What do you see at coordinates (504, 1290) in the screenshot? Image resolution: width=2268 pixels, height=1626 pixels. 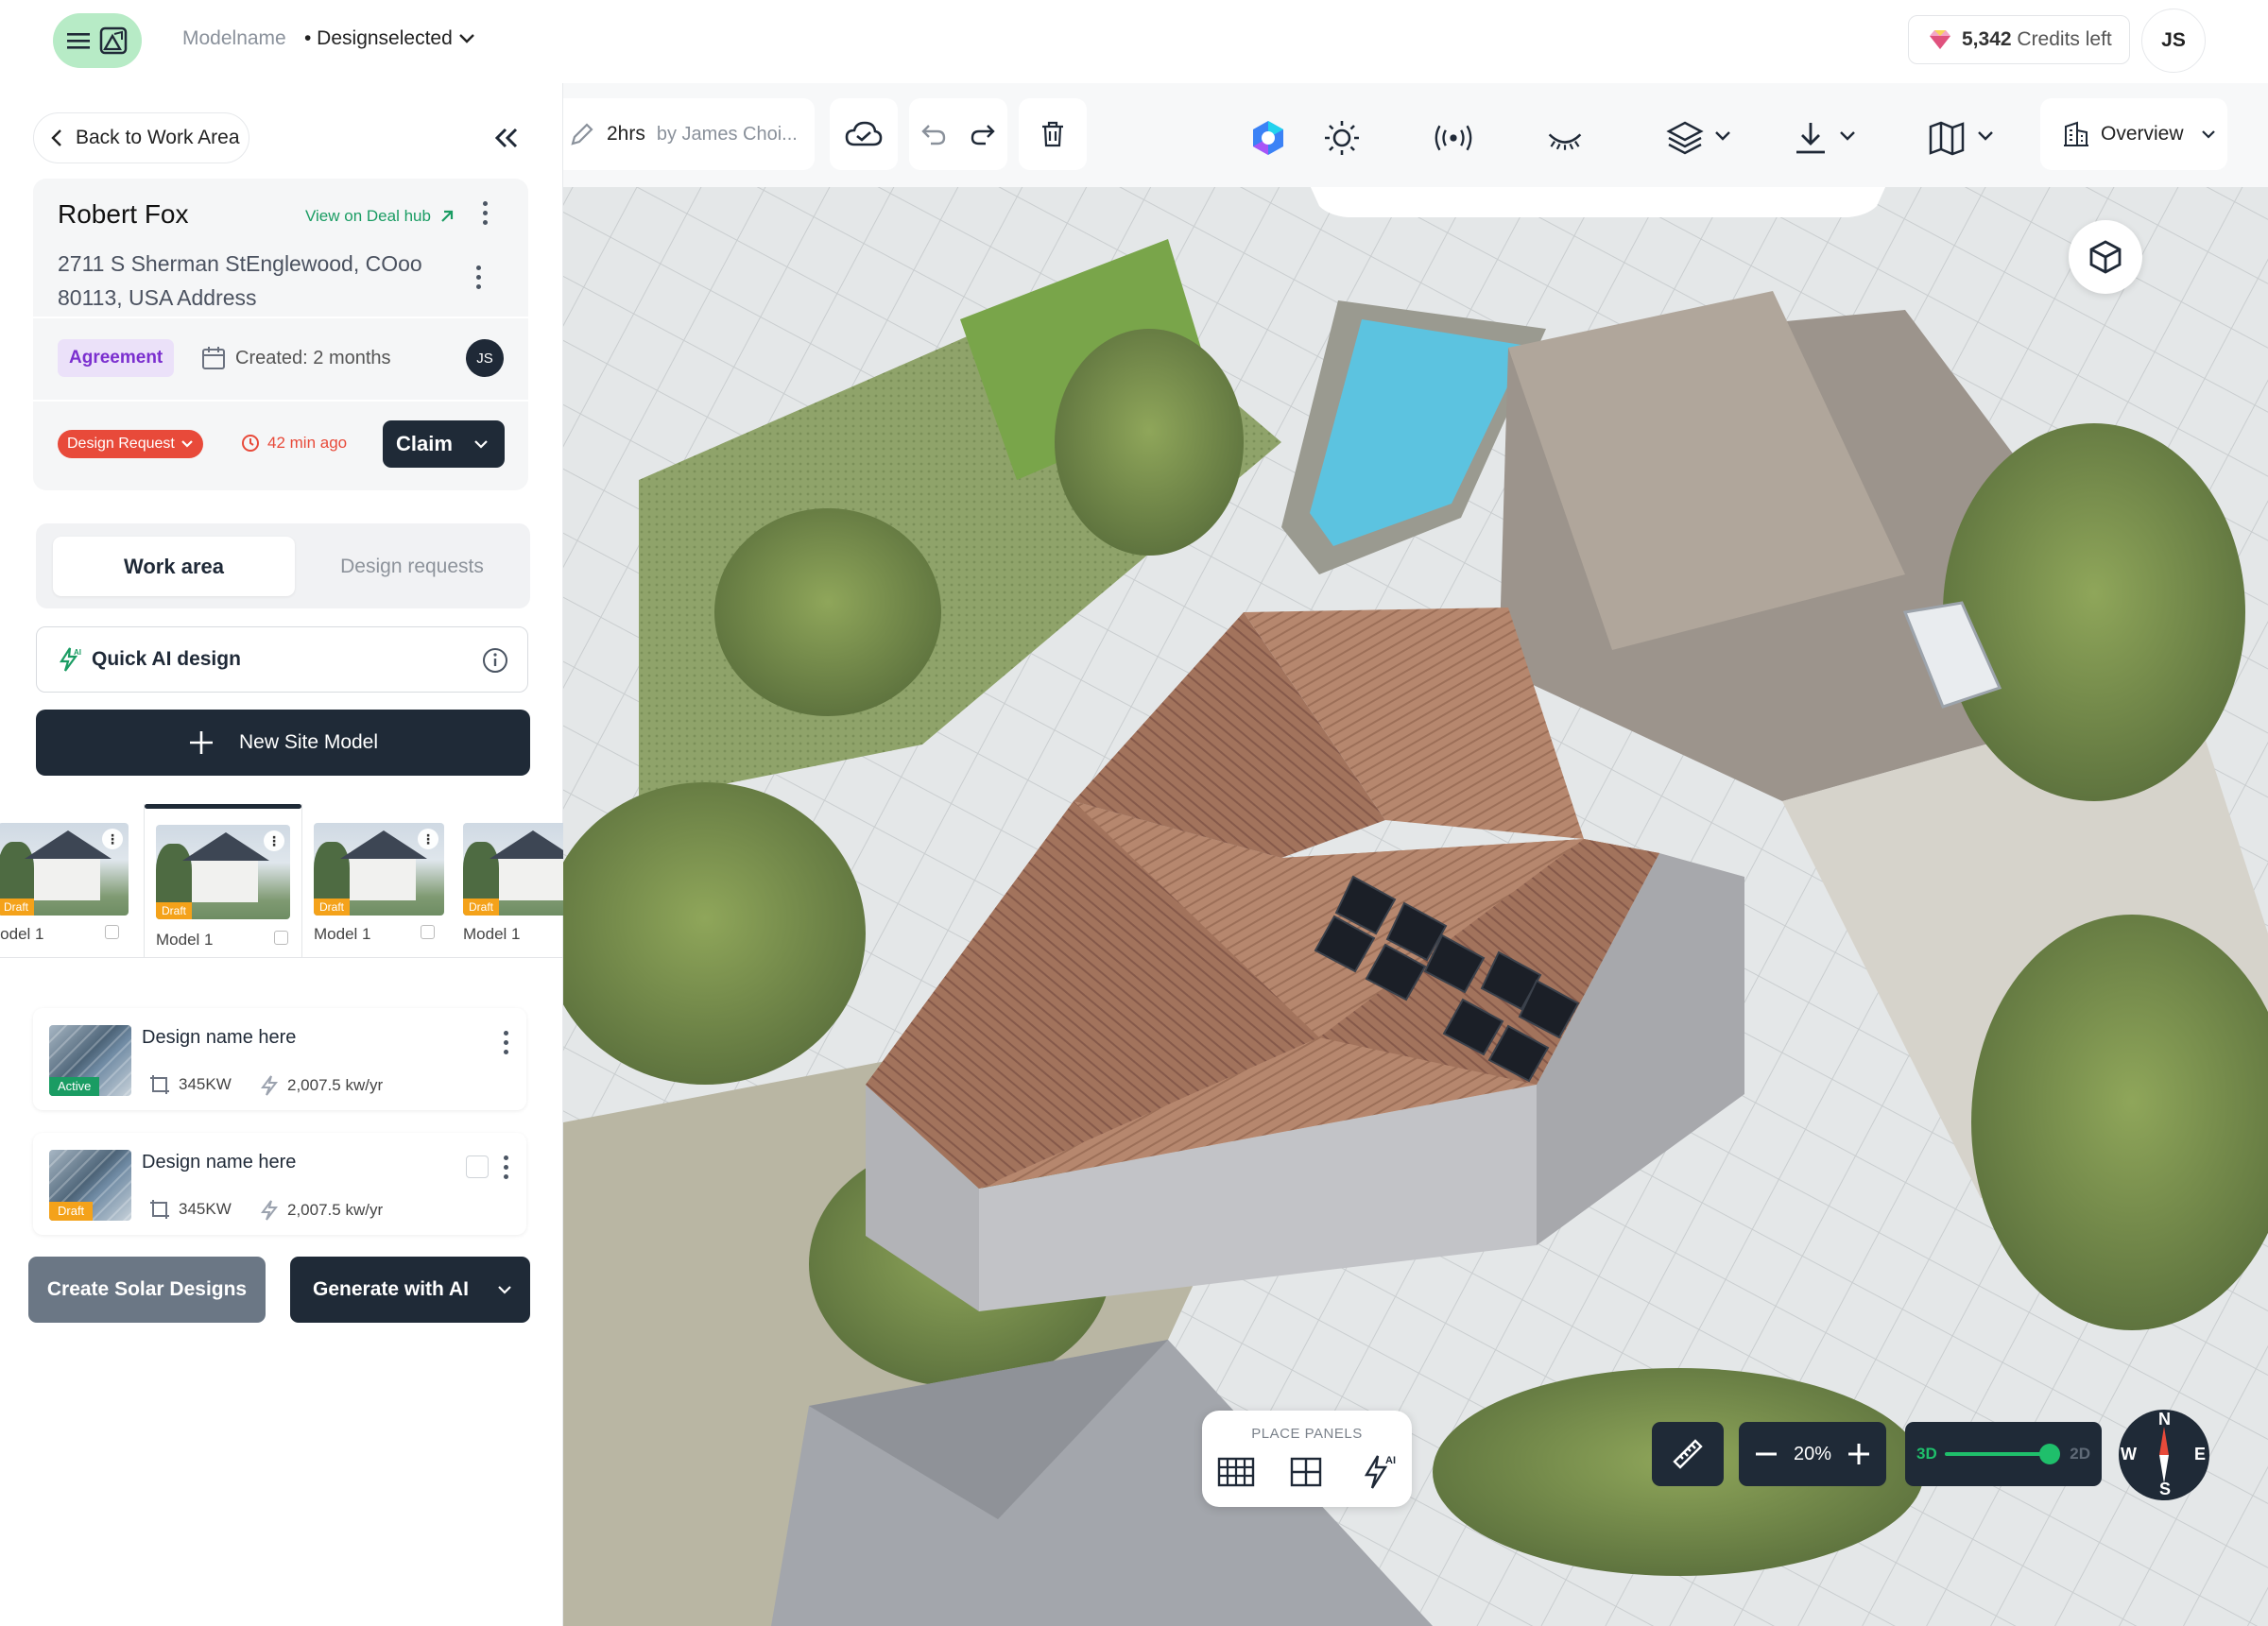 I see `chevron-down-icon` at bounding box center [504, 1290].